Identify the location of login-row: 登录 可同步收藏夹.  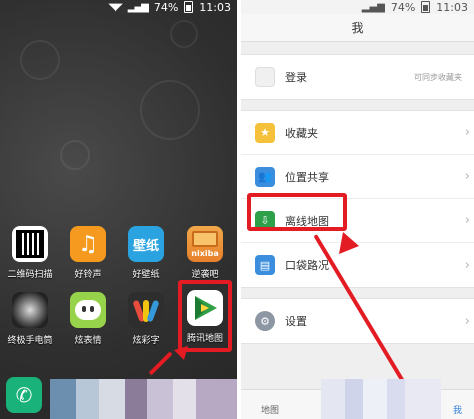
(357, 77).